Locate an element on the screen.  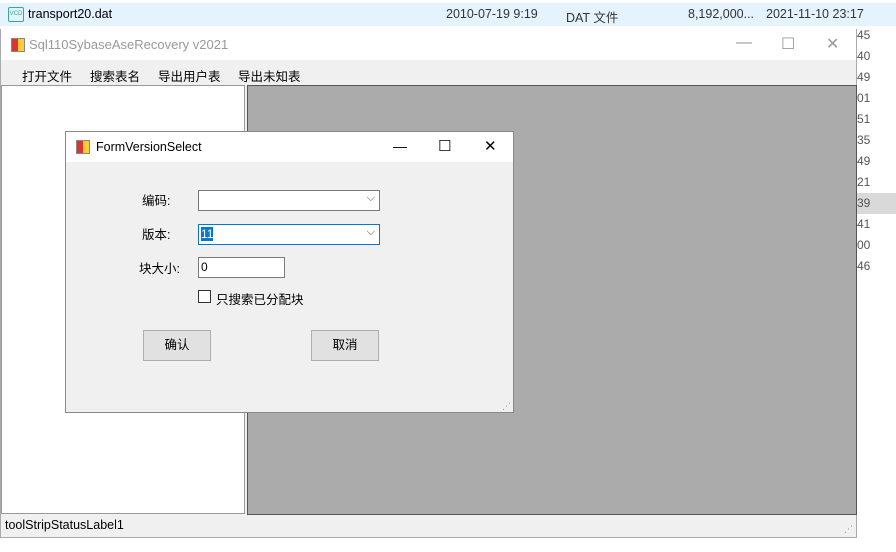
checkbox-label: 只搜索已分配块 is located at coordinates (260, 300).